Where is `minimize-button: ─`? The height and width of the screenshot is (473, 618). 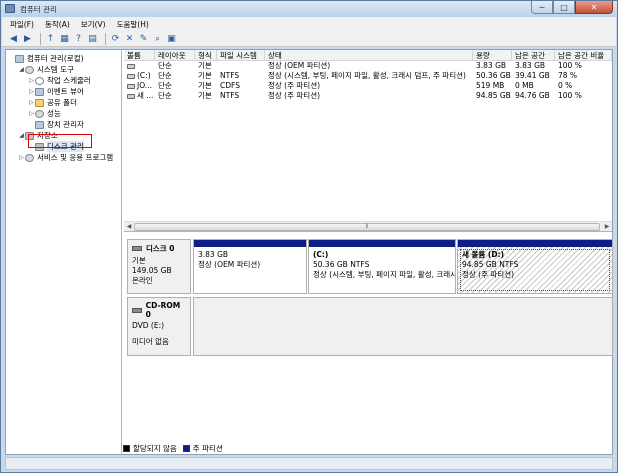 minimize-button: ─ is located at coordinates (542, 7).